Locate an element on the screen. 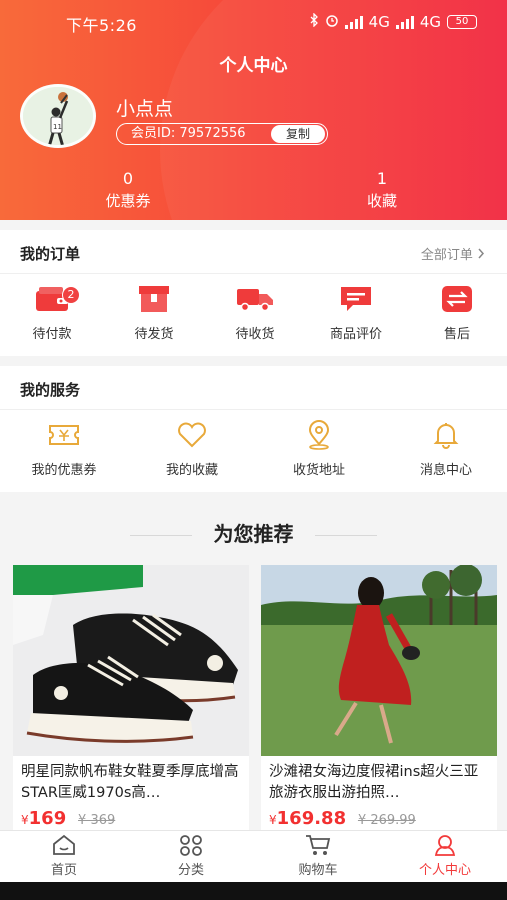  tab-label: 首页 is located at coordinates (63, 870).